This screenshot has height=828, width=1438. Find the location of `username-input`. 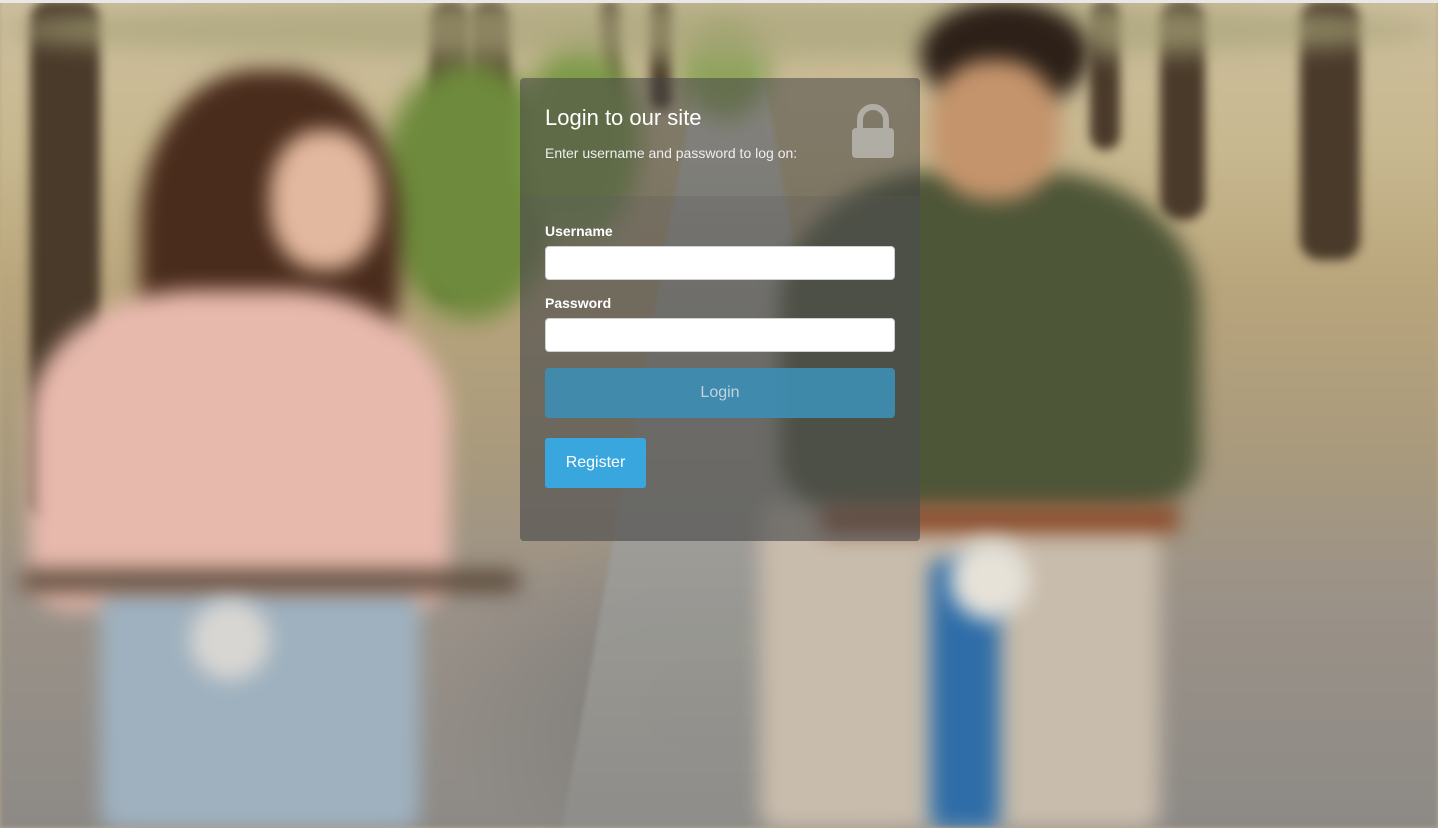

username-input is located at coordinates (720, 263).